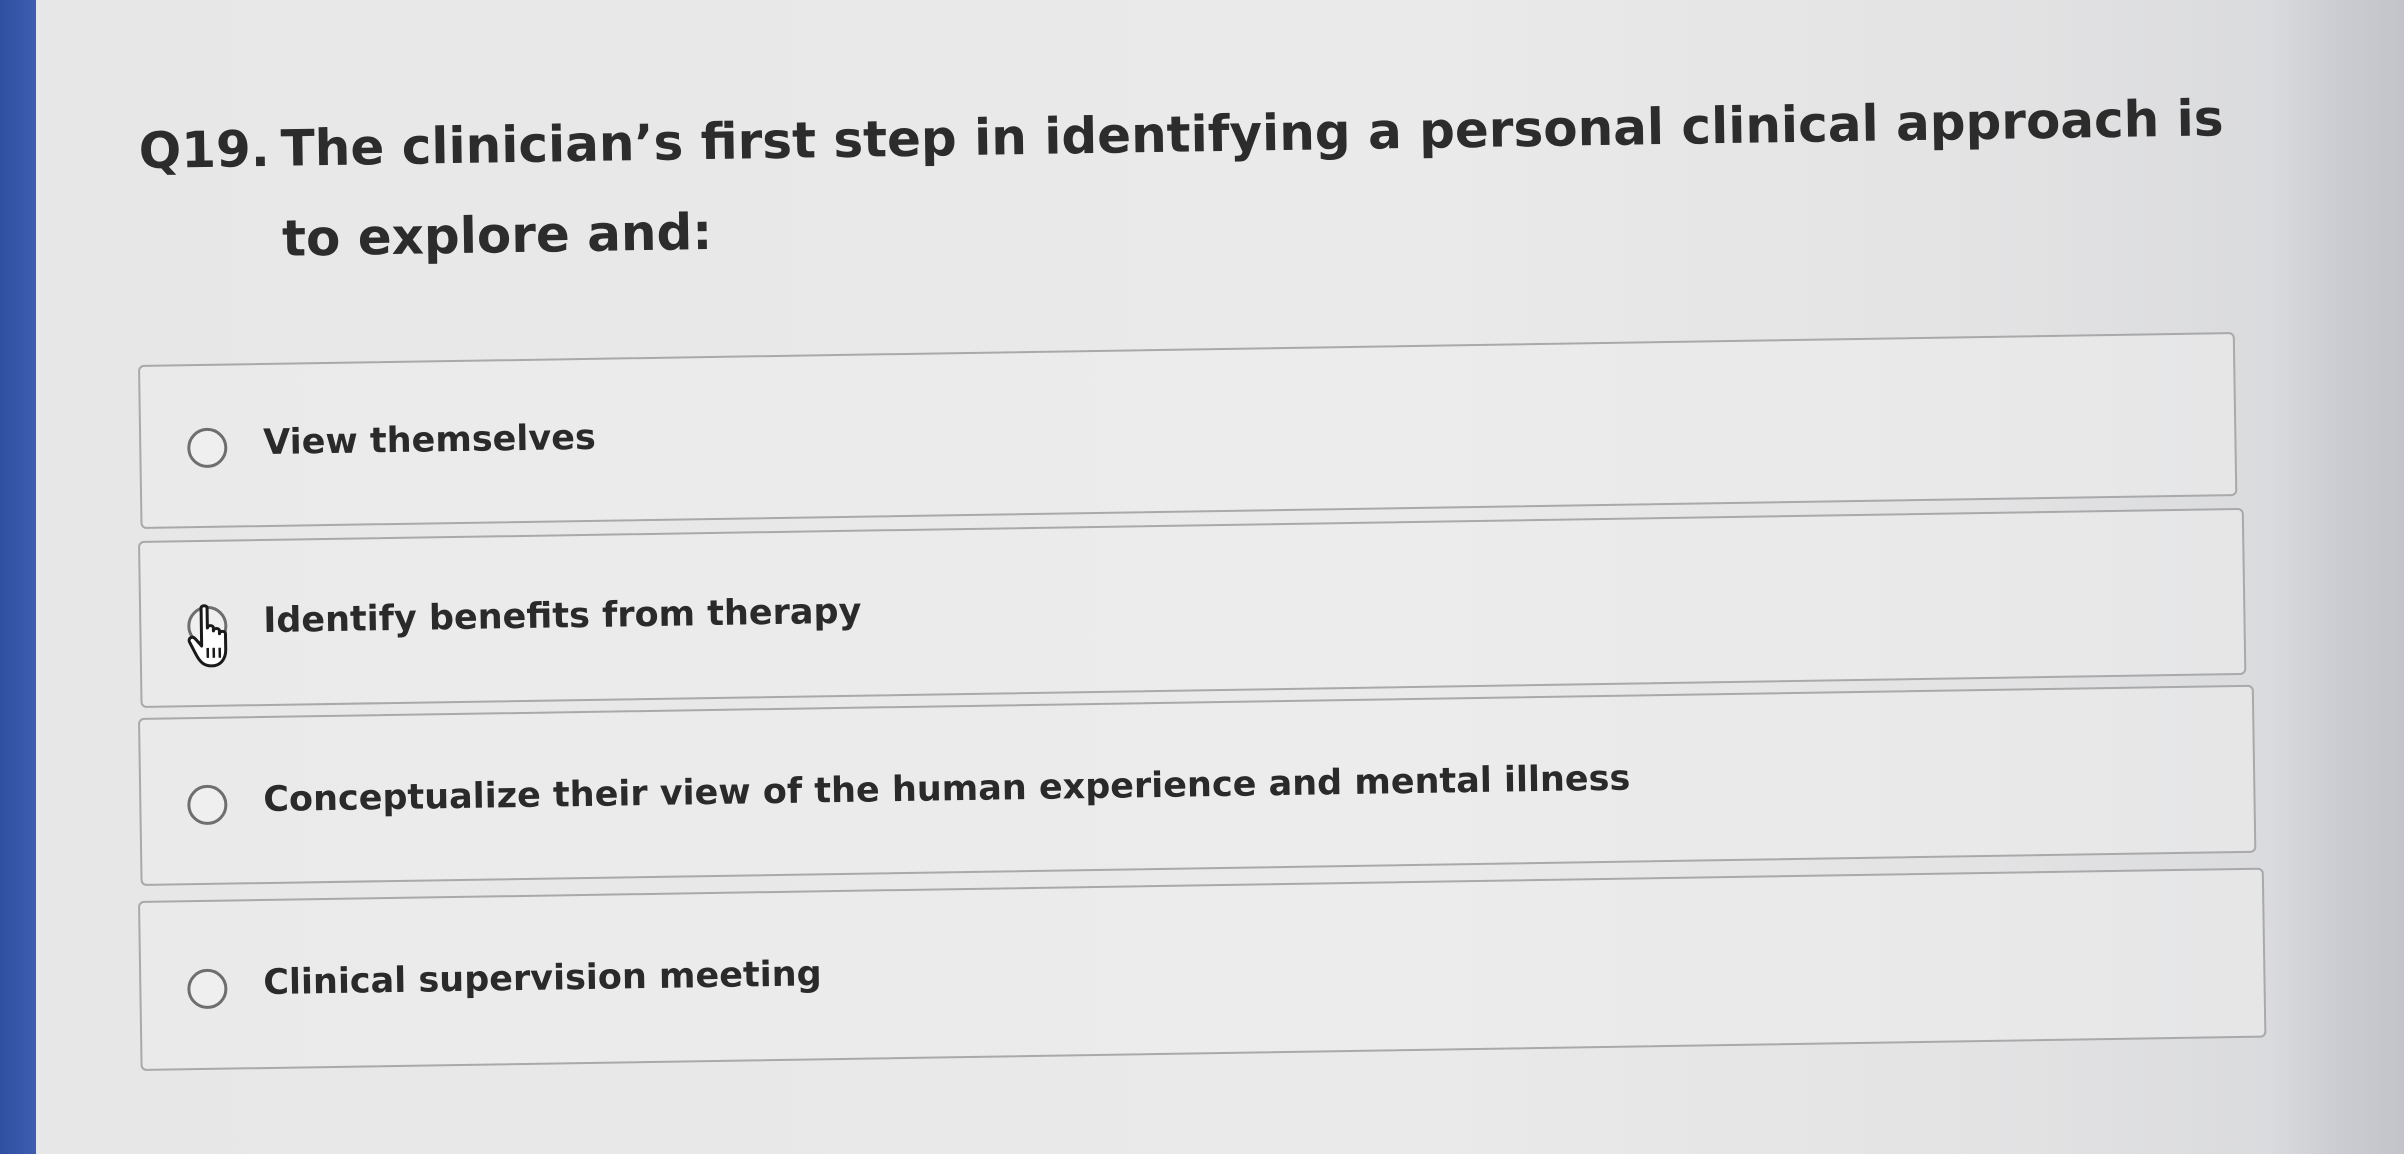  Describe the element at coordinates (207, 636) in the screenshot. I see `hand-pointer-icon` at that location.